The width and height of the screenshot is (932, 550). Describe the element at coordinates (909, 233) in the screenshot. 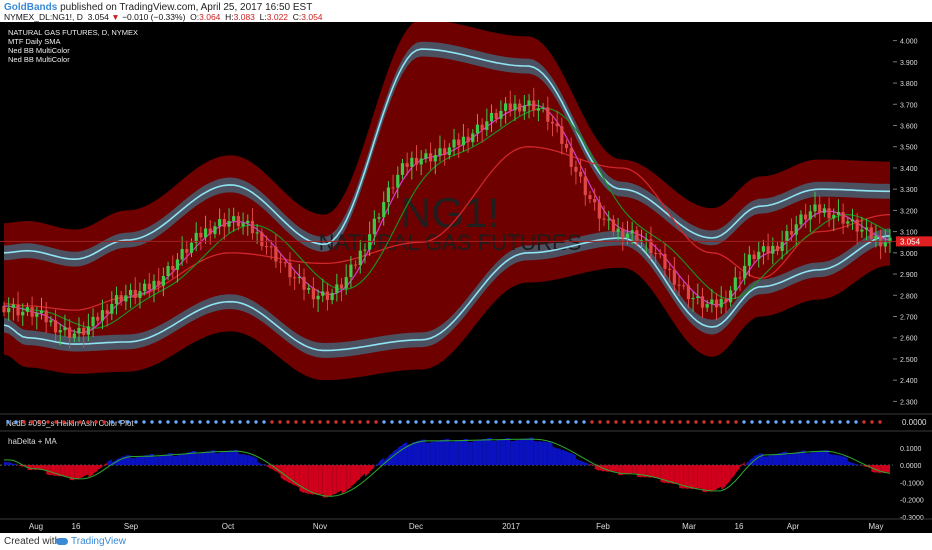

I see `price-tick-label: 3.100` at that location.